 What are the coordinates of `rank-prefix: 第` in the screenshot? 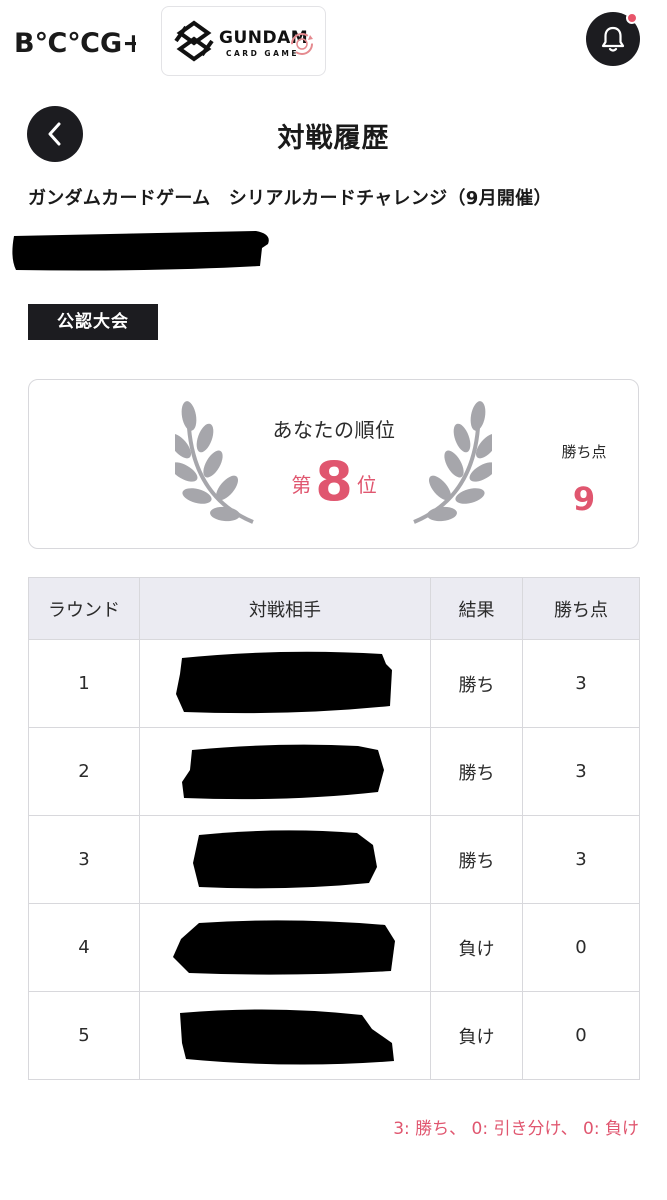 It's located at (301, 485).